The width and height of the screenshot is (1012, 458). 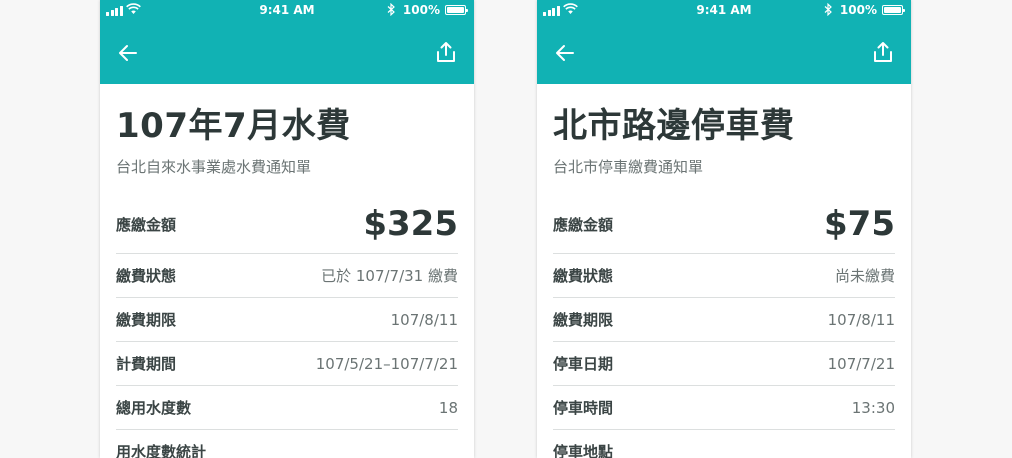 What do you see at coordinates (859, 224) in the screenshot?
I see `amount-due-value: $75` at bounding box center [859, 224].